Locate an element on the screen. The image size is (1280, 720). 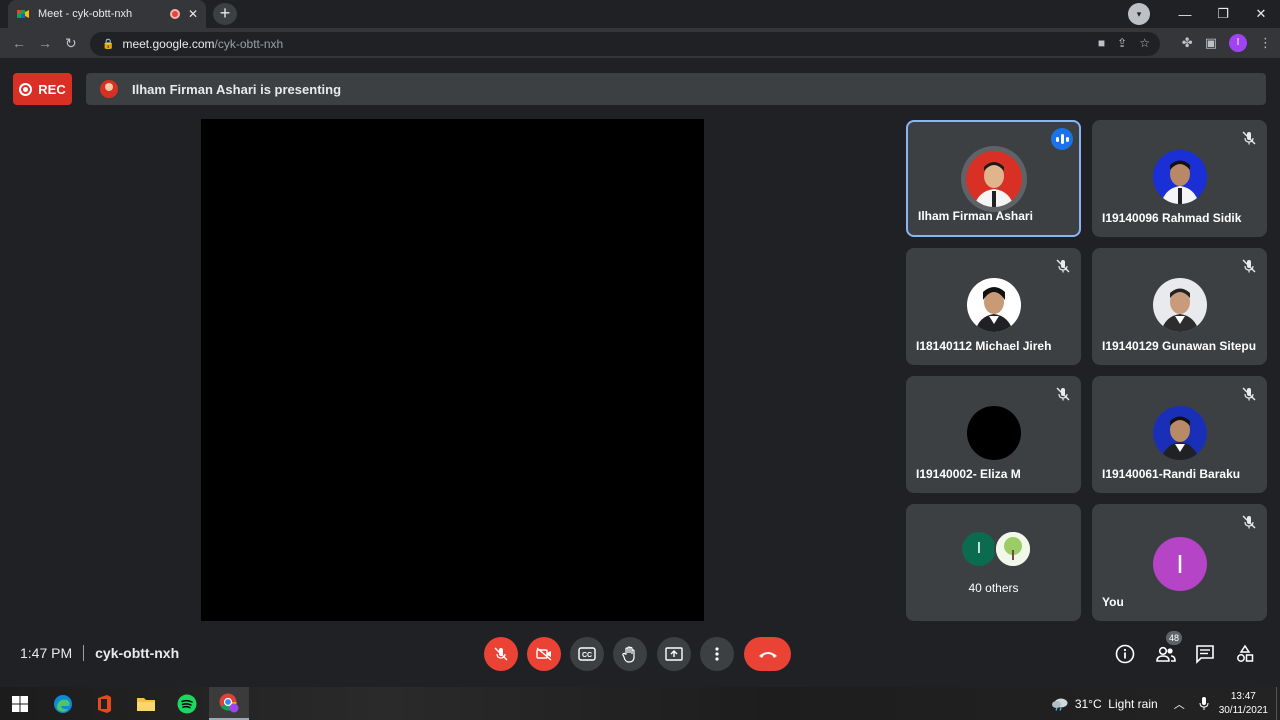
weather-rain-icon is located at coordinates (1059, 704).